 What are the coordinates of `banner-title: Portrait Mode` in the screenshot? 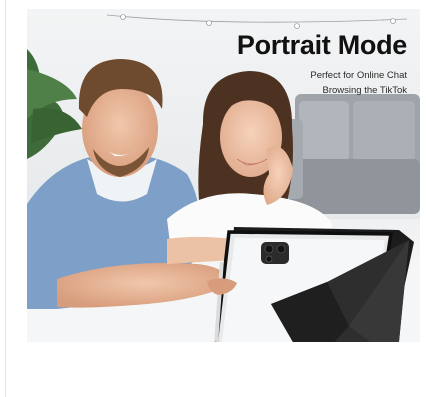 It's located at (321, 45).